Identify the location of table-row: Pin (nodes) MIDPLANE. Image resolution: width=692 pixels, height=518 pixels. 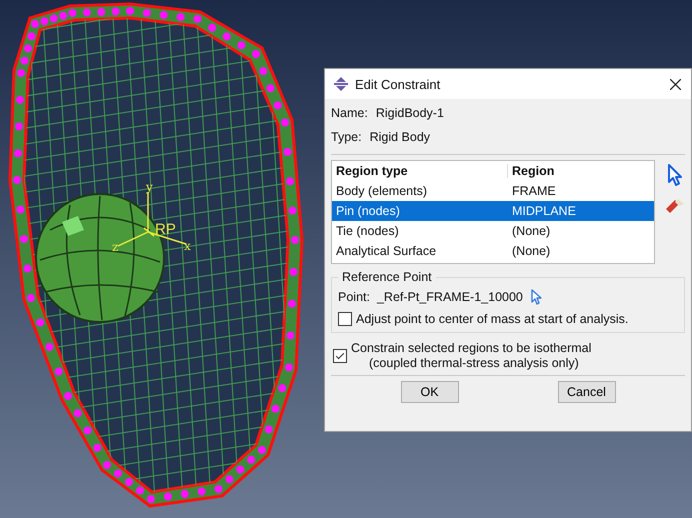
(493, 211).